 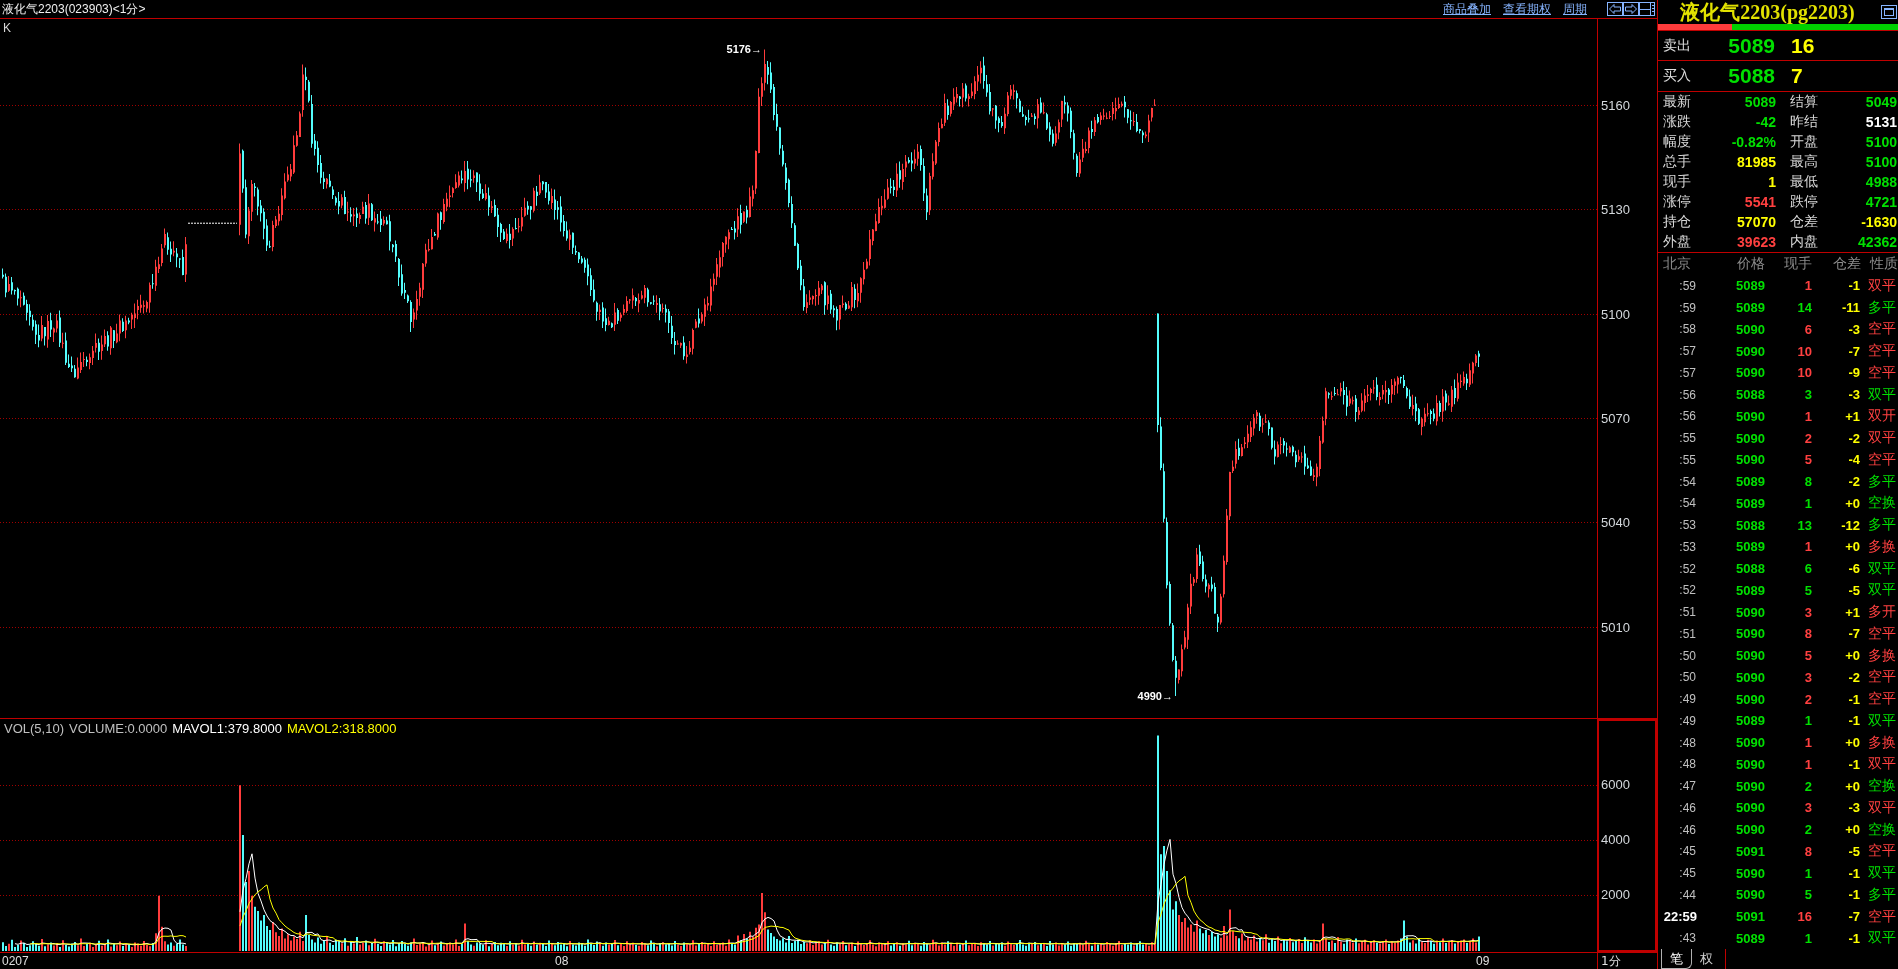 I want to click on chart-title: 液化气2203(023903)<1分>, so click(x=74, y=9).